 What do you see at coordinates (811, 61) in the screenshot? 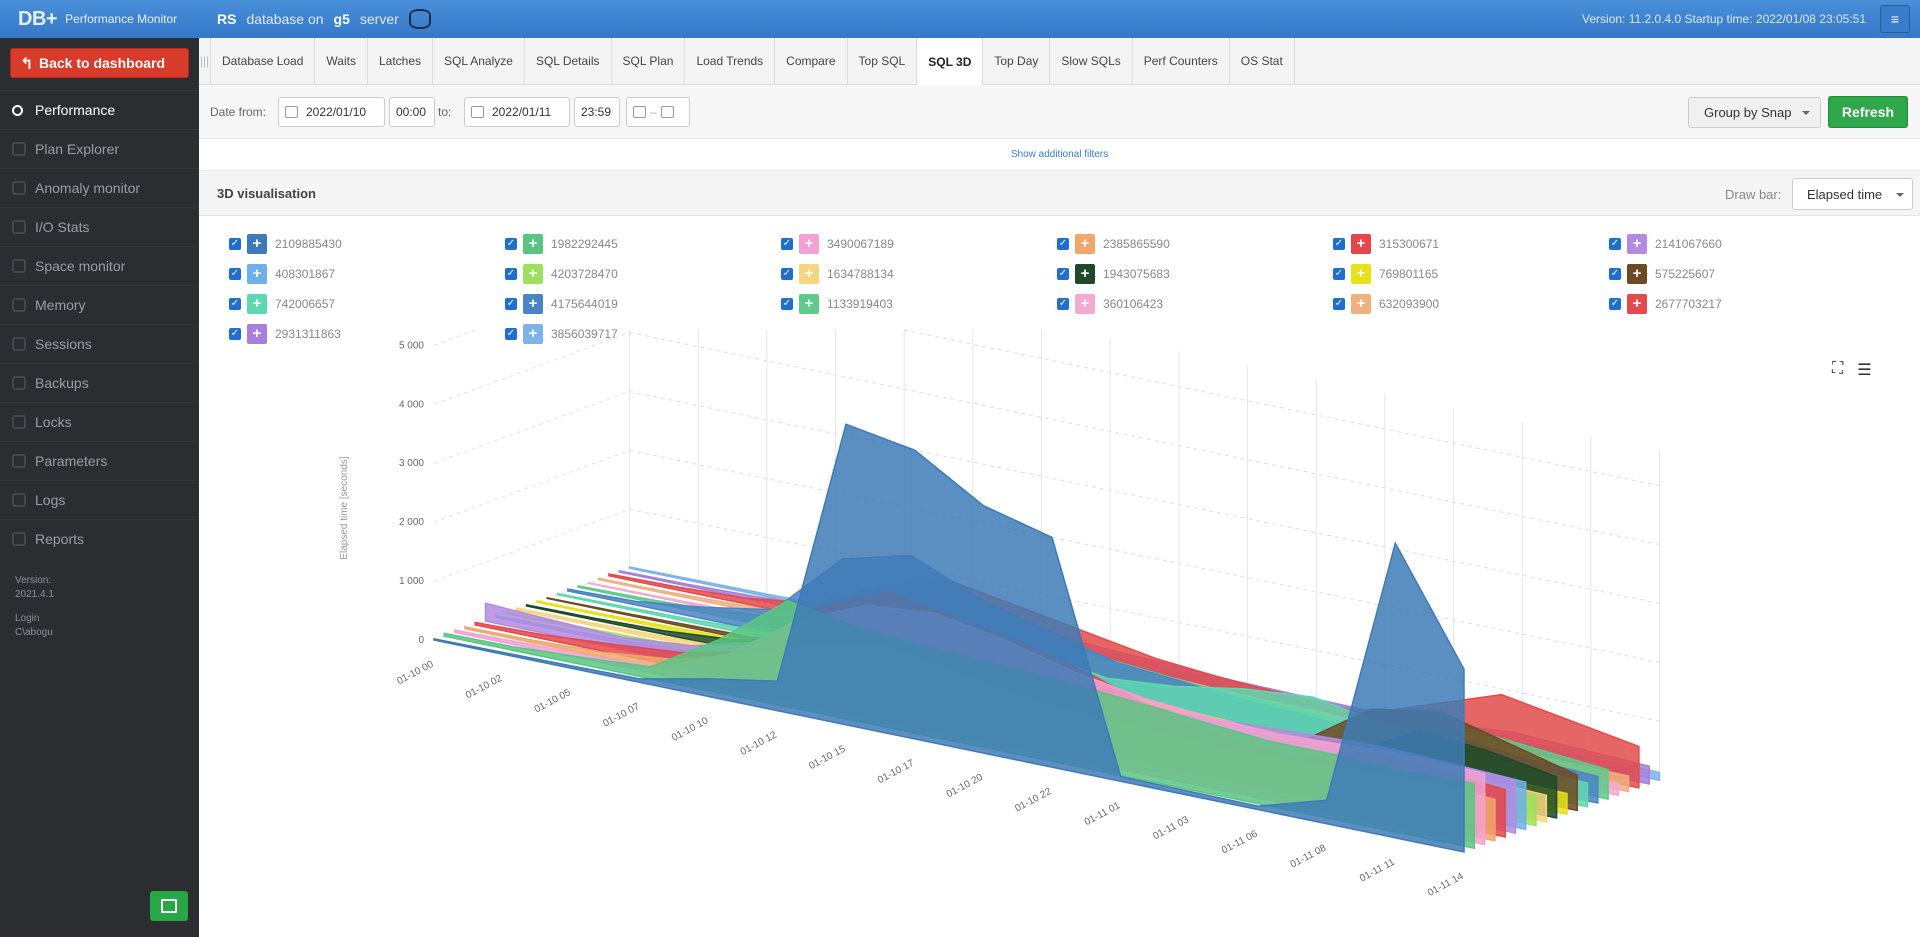
I see `tab: Compare` at bounding box center [811, 61].